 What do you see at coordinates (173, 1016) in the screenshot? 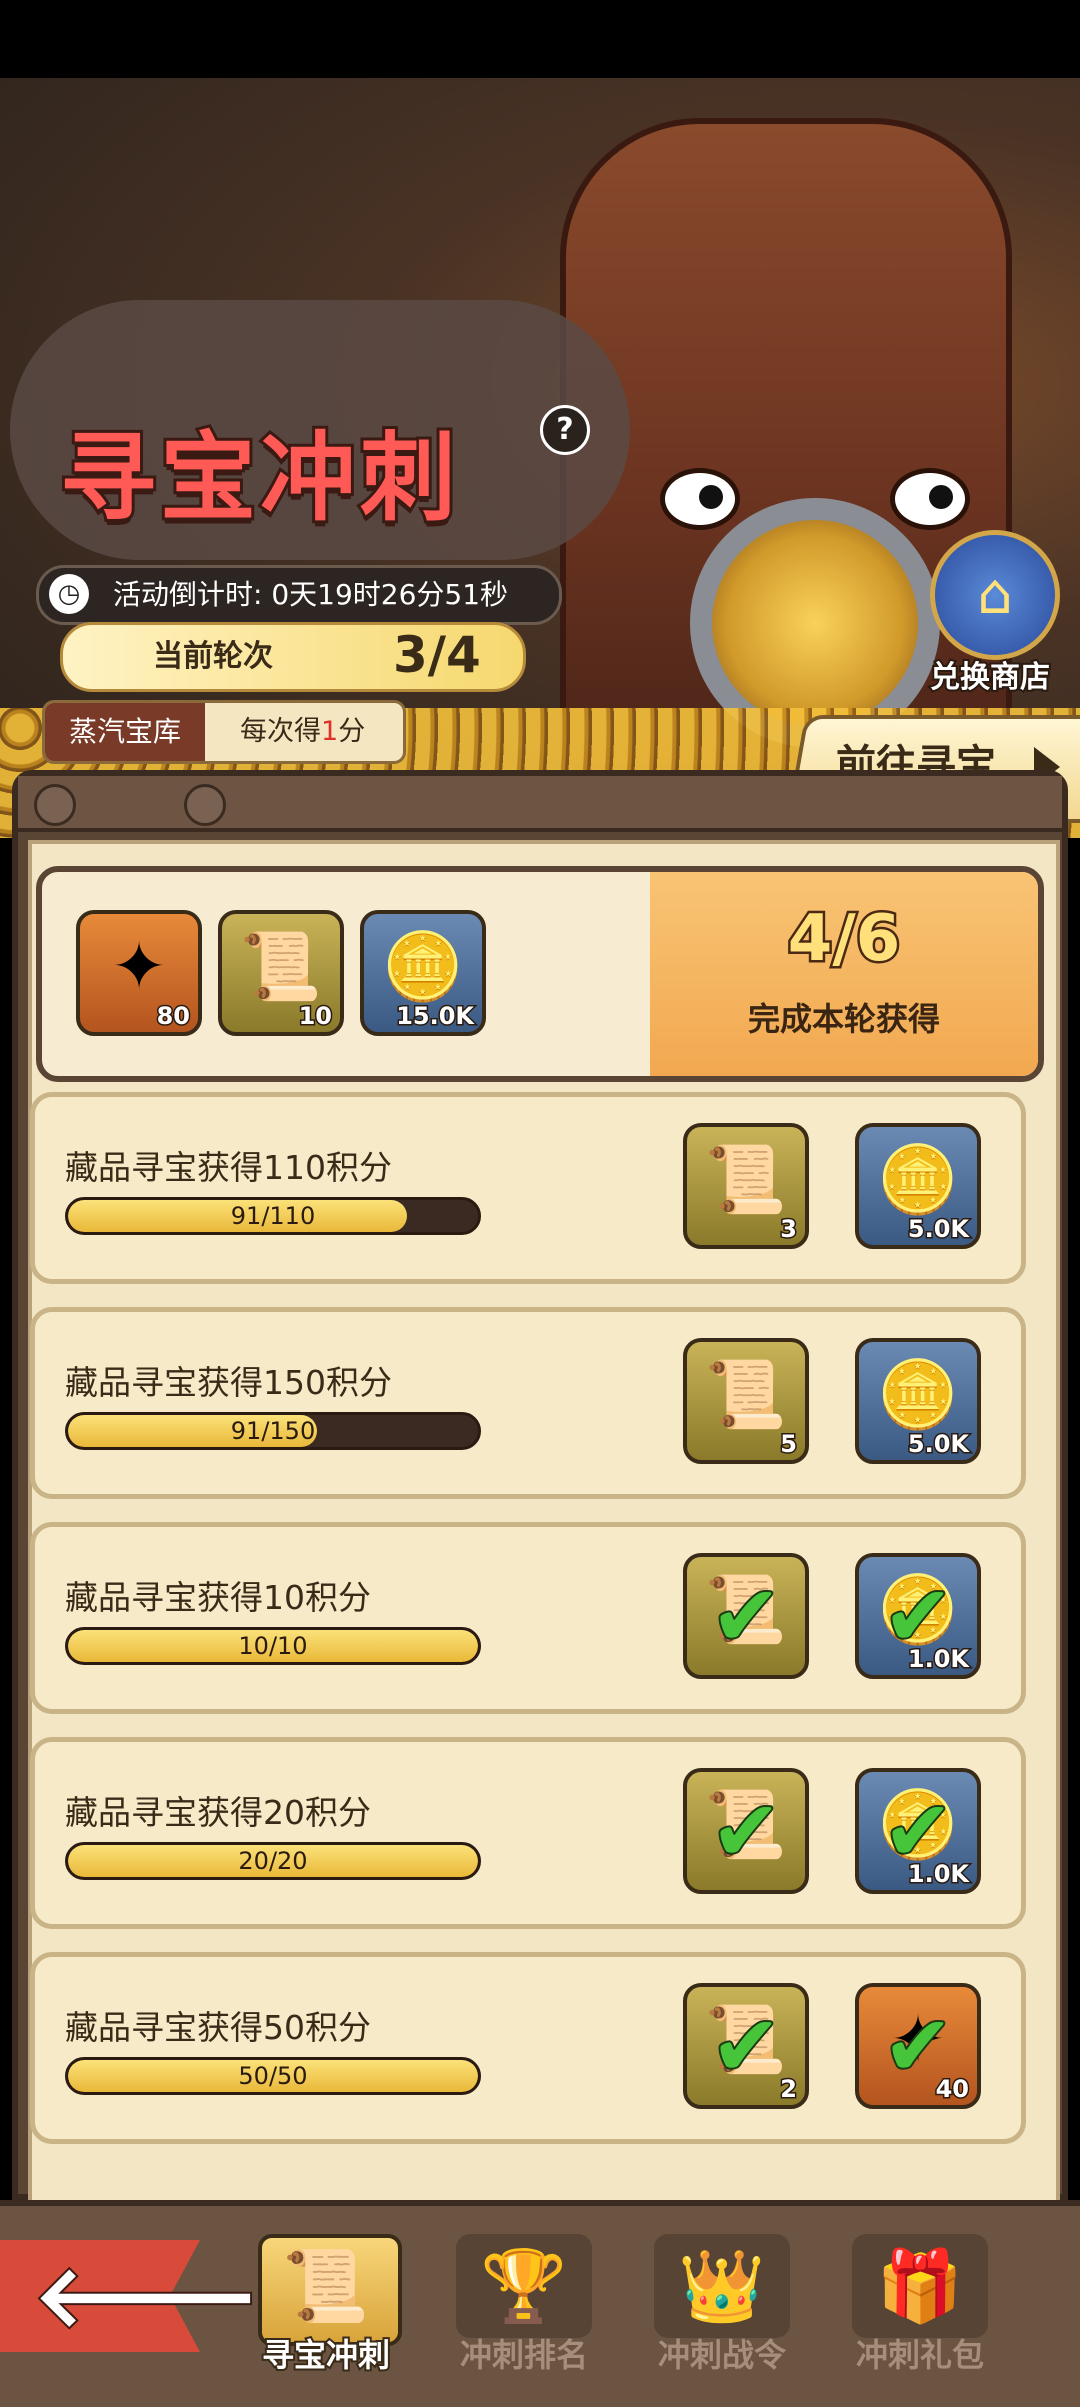
I see `reward-quantity: 80` at bounding box center [173, 1016].